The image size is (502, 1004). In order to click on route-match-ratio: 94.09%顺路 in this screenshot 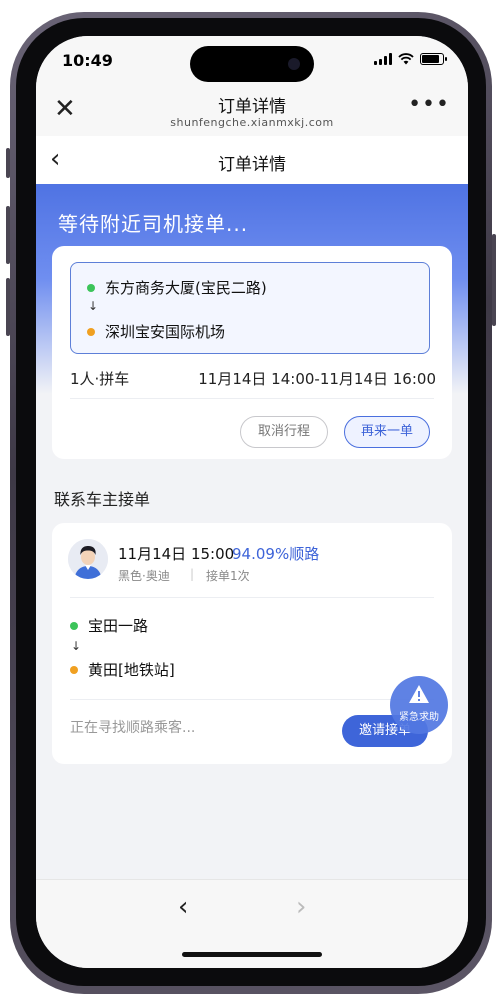, I will do `click(276, 554)`.